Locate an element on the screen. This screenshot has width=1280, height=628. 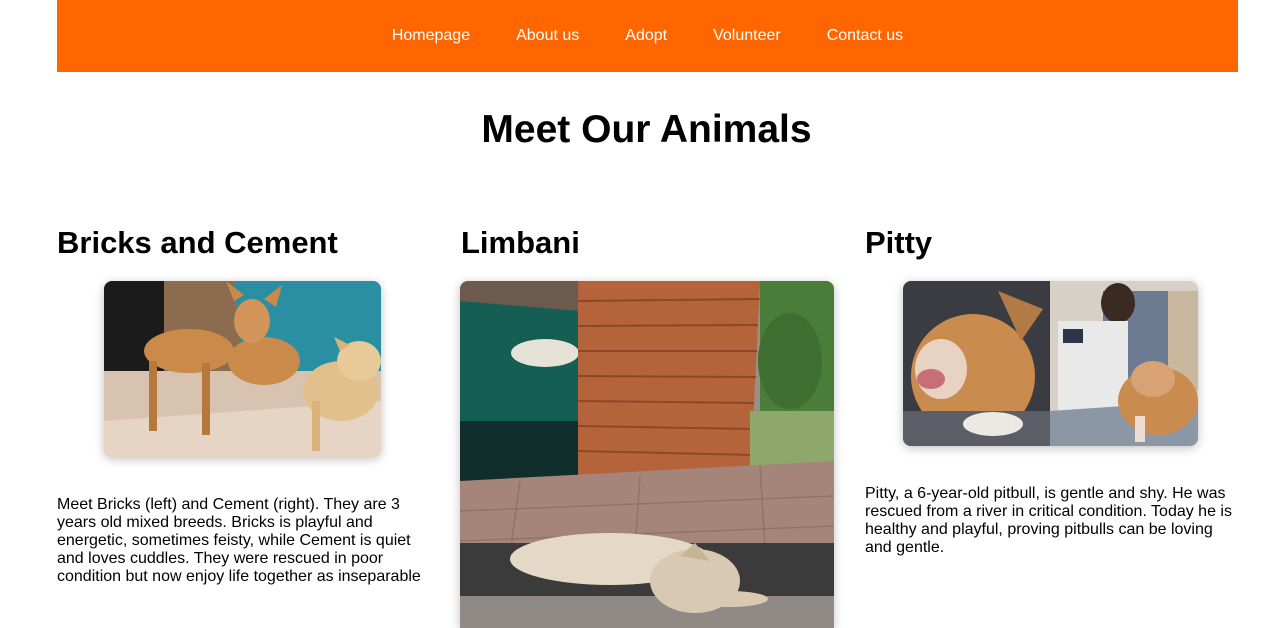
animal-card-bricks-cement: Bricks and Cement is located at coordinates (242, 243).